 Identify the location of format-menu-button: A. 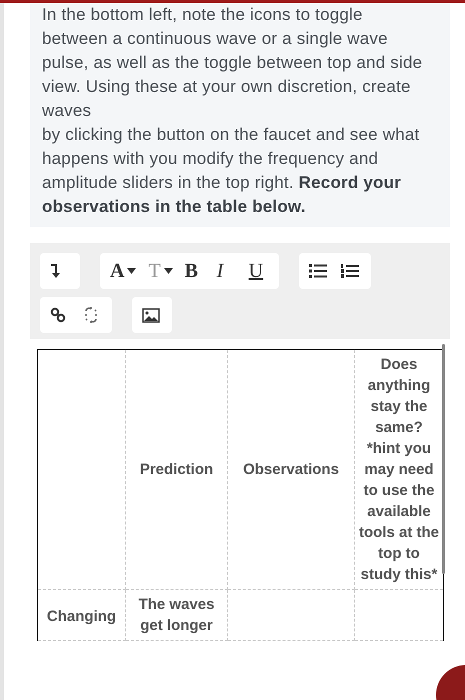
(123, 271).